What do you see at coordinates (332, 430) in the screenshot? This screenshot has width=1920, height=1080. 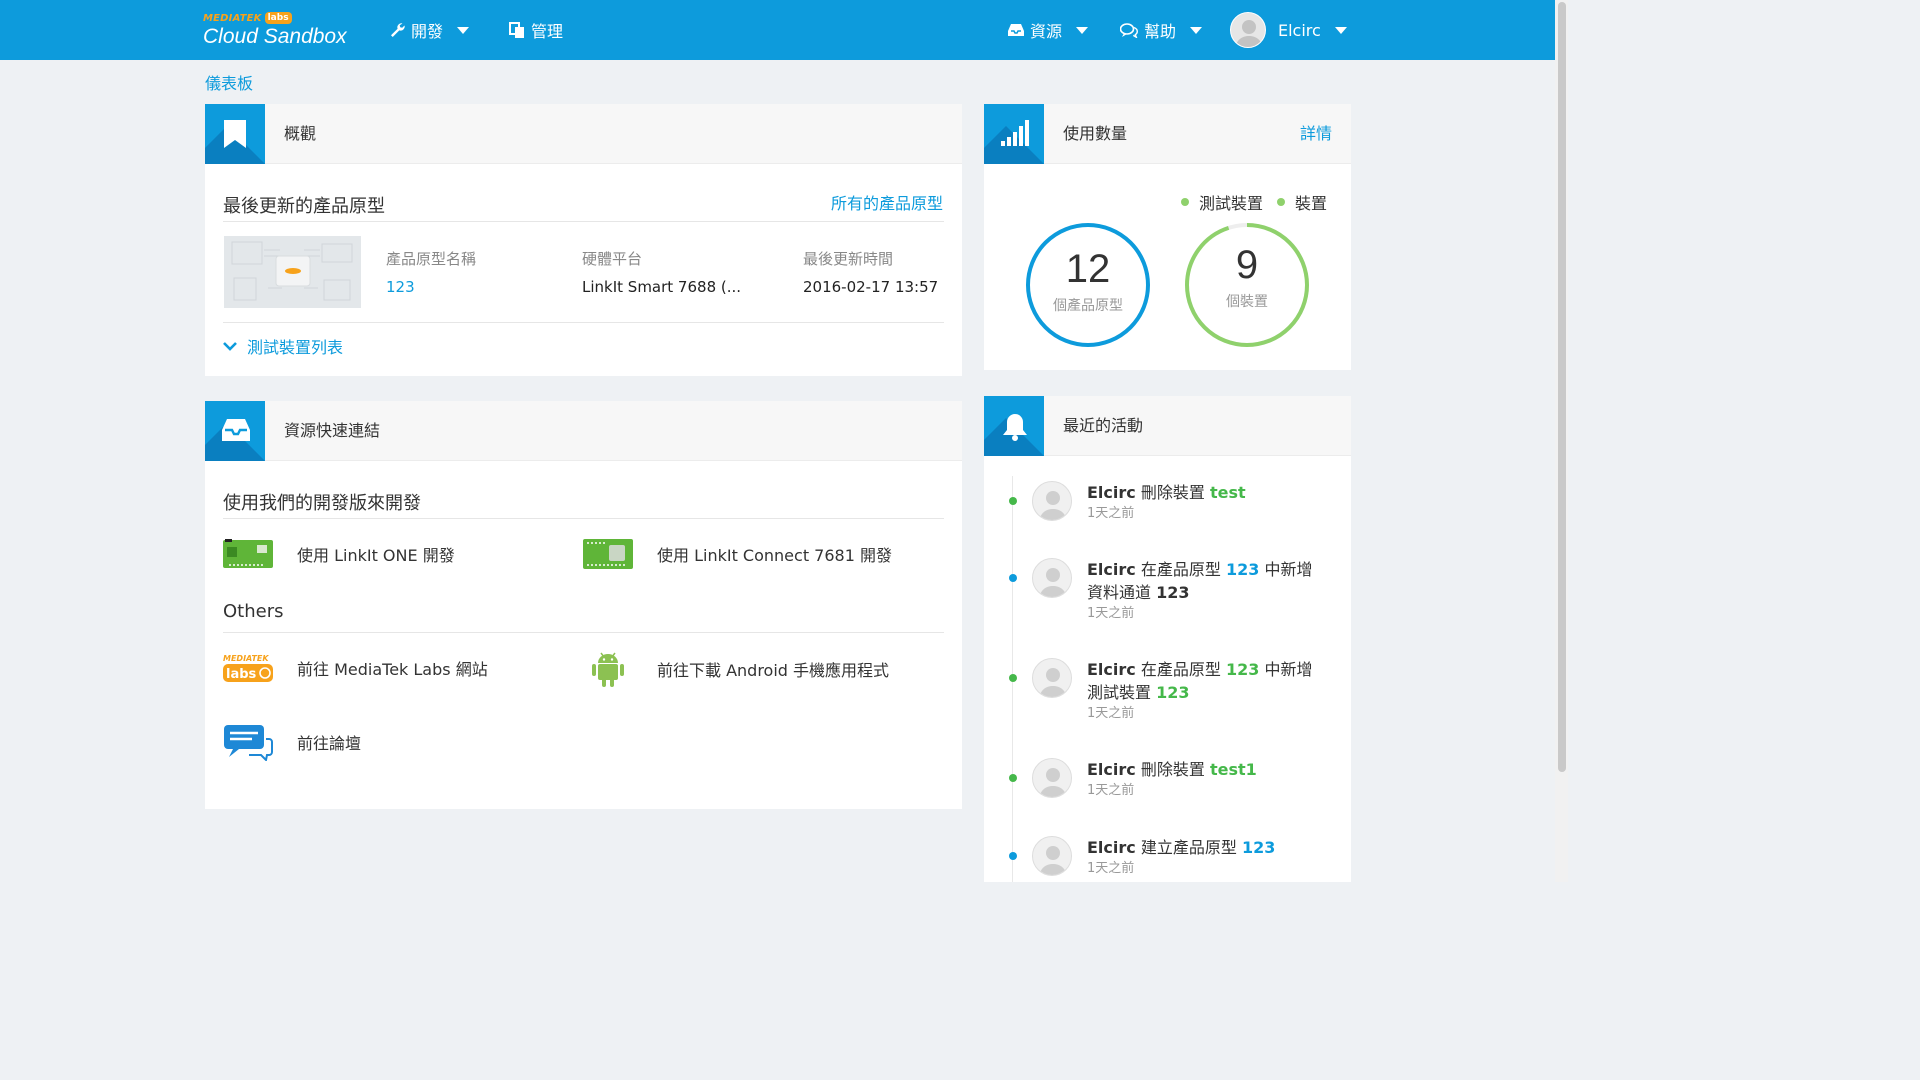 I see `resources-title: 資源快速連結` at bounding box center [332, 430].